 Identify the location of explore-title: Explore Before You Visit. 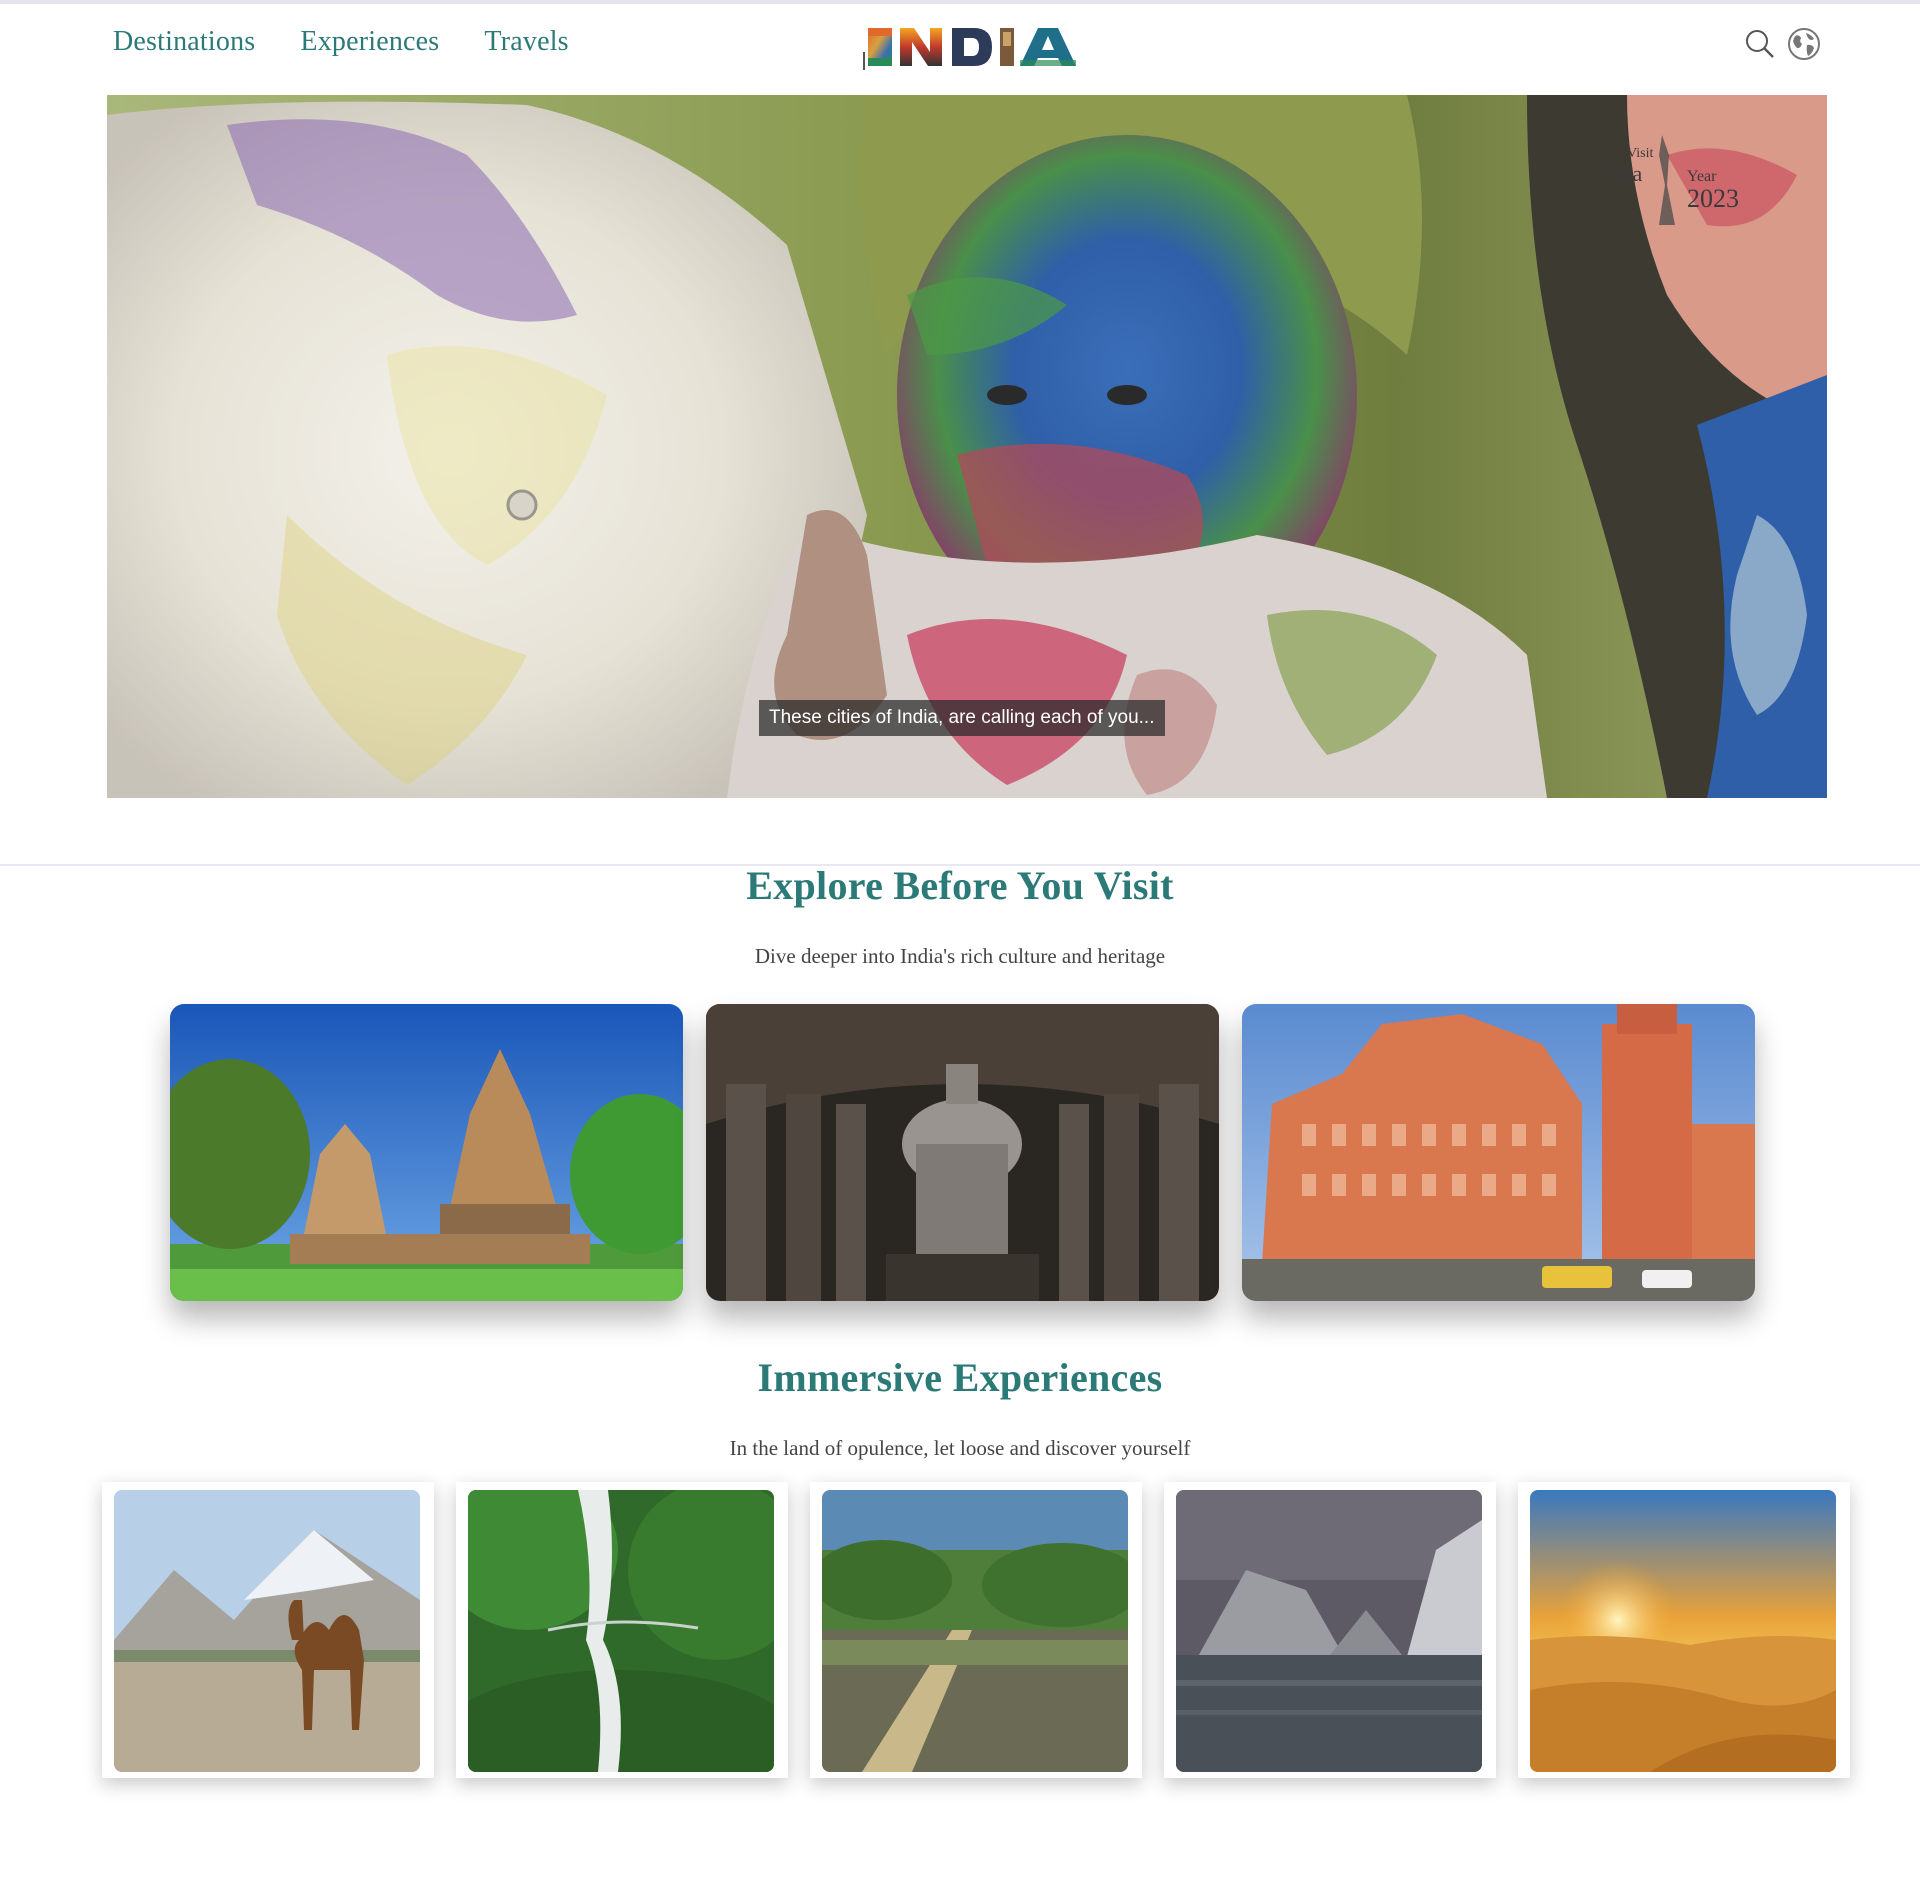
(960, 885).